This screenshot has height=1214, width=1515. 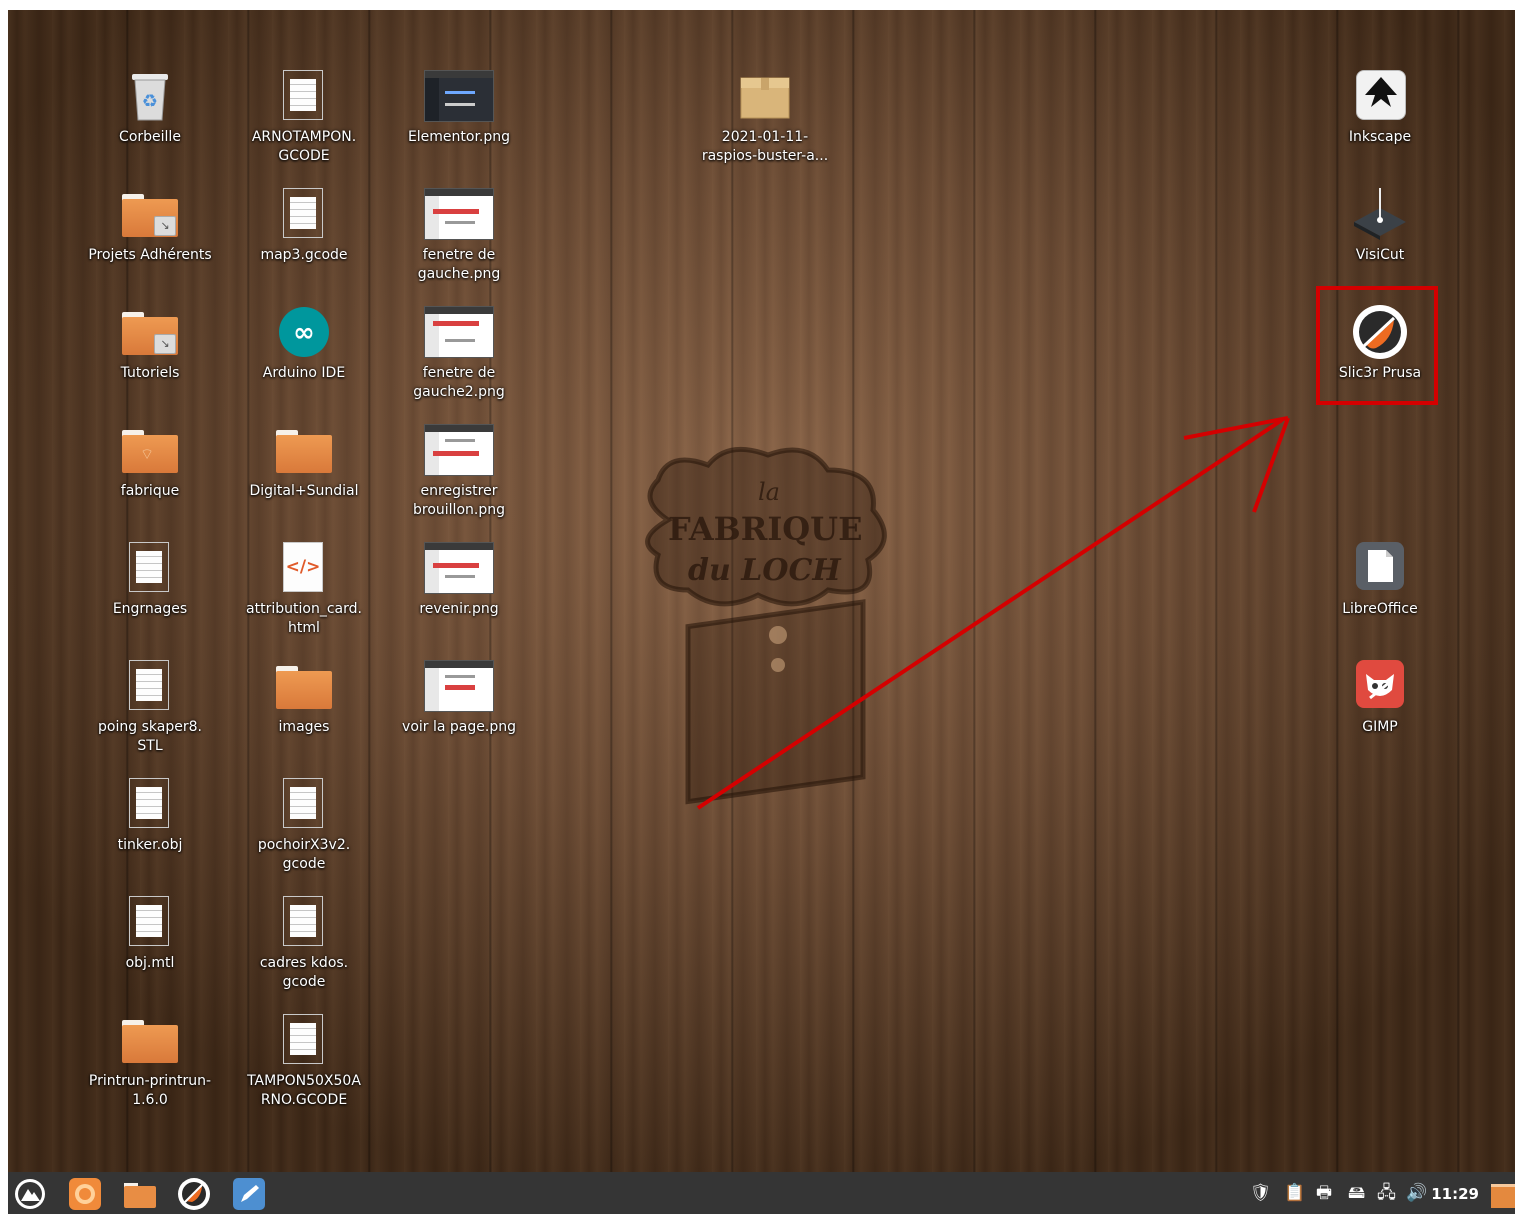 I want to click on arduino-icon: ∞, so click(x=304, y=332).